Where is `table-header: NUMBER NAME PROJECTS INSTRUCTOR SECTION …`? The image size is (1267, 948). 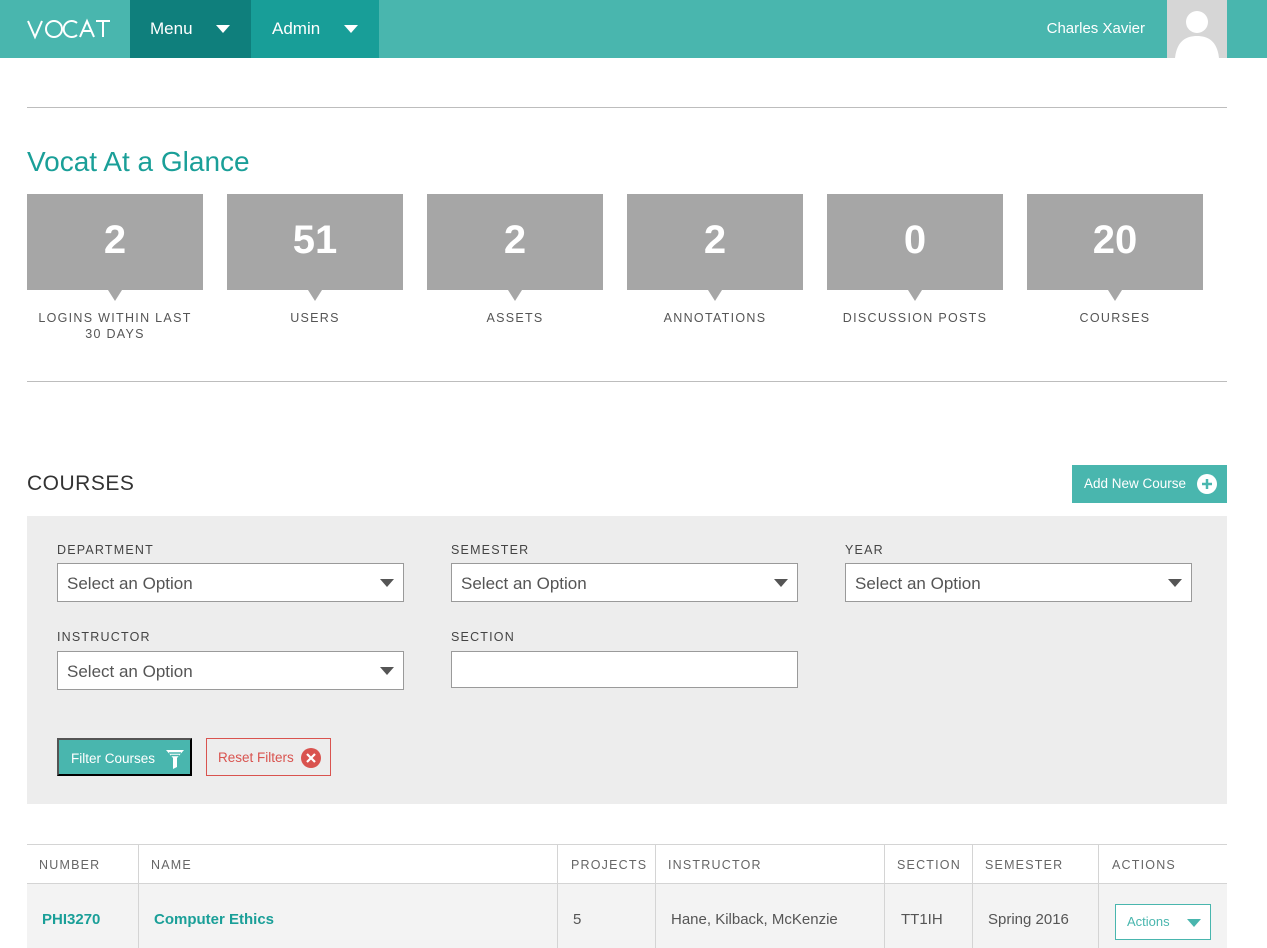
table-header: NUMBER NAME PROJECTS INSTRUCTOR SECTION … is located at coordinates (627, 864).